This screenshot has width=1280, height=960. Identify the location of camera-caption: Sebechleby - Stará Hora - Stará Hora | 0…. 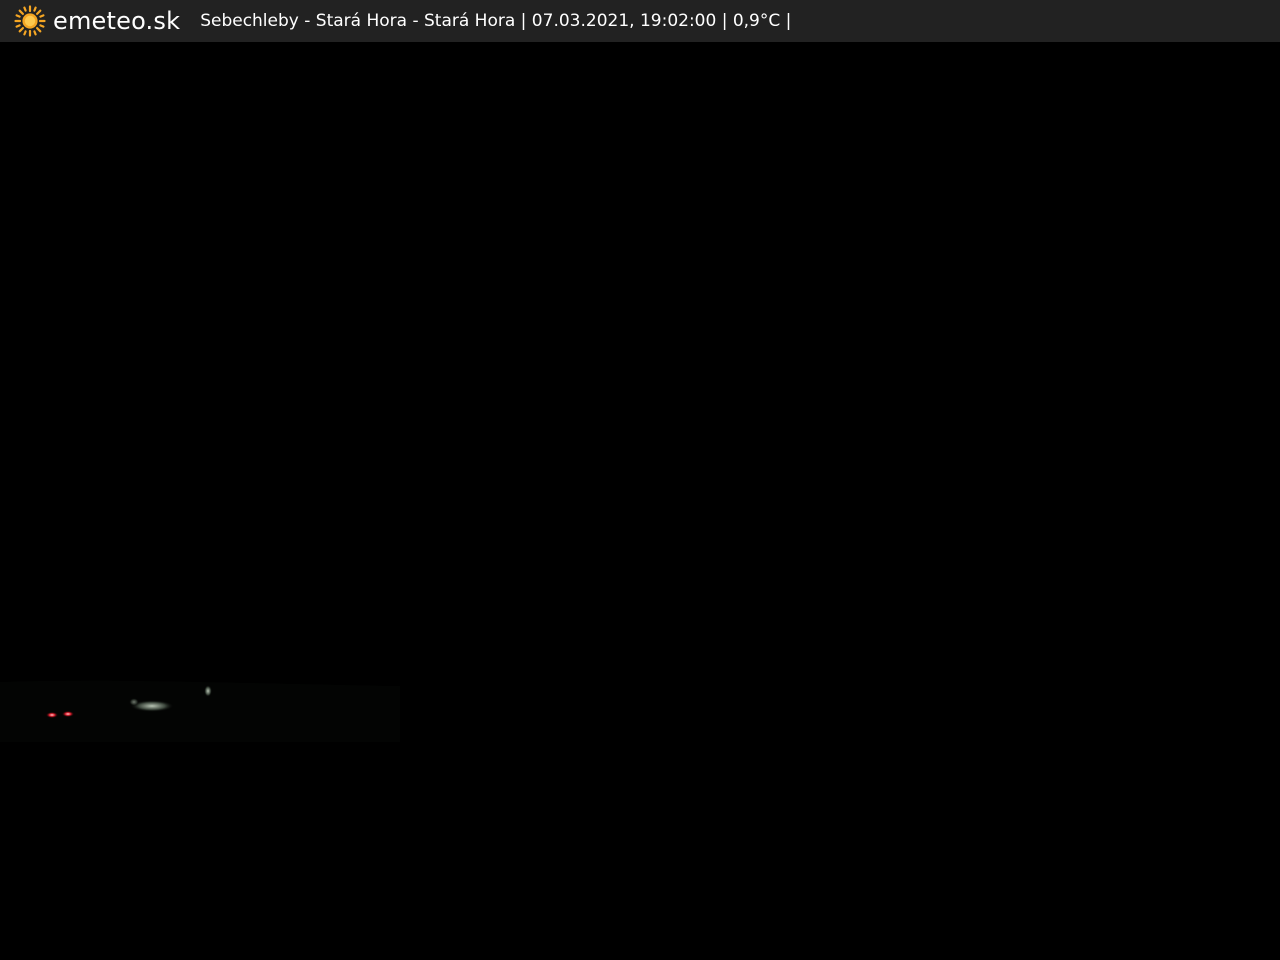
(496, 21).